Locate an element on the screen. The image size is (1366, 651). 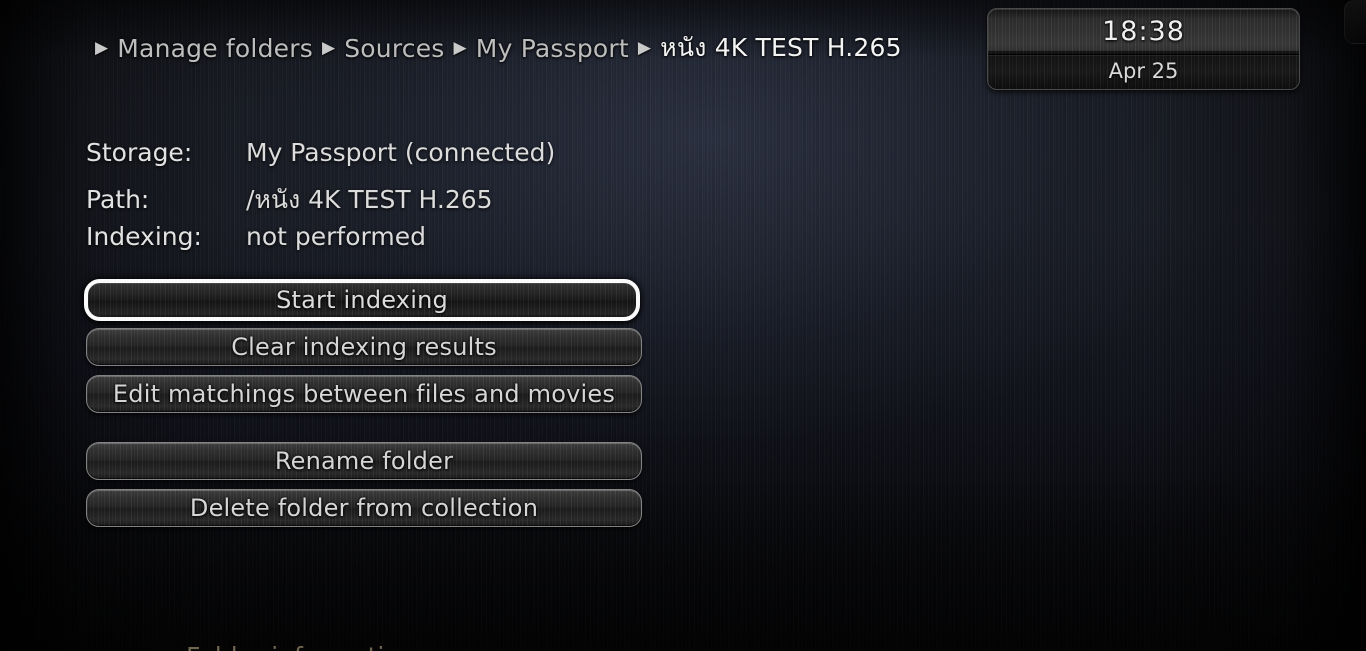
indexing-value: not performed is located at coordinates (336, 236).